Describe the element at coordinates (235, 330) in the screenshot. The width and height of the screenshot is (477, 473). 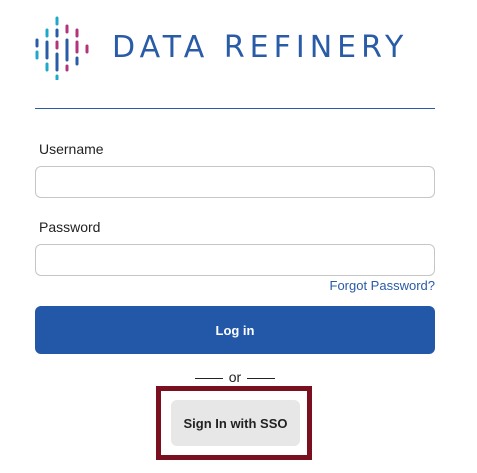
I see `login-button: Log in` at that location.